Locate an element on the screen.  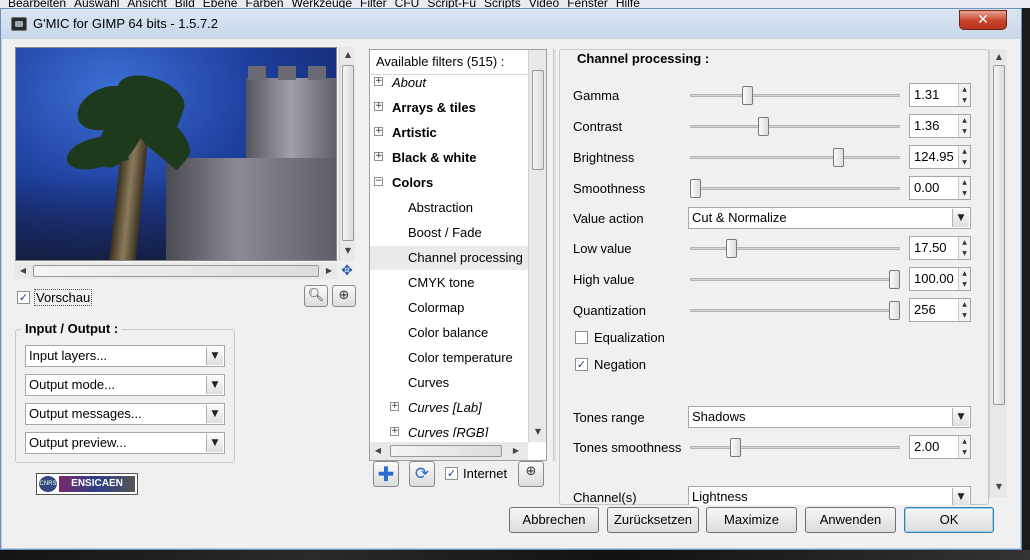
low-value-spinbox: 17.50 ▲ ▼ is located at coordinates (940, 248).